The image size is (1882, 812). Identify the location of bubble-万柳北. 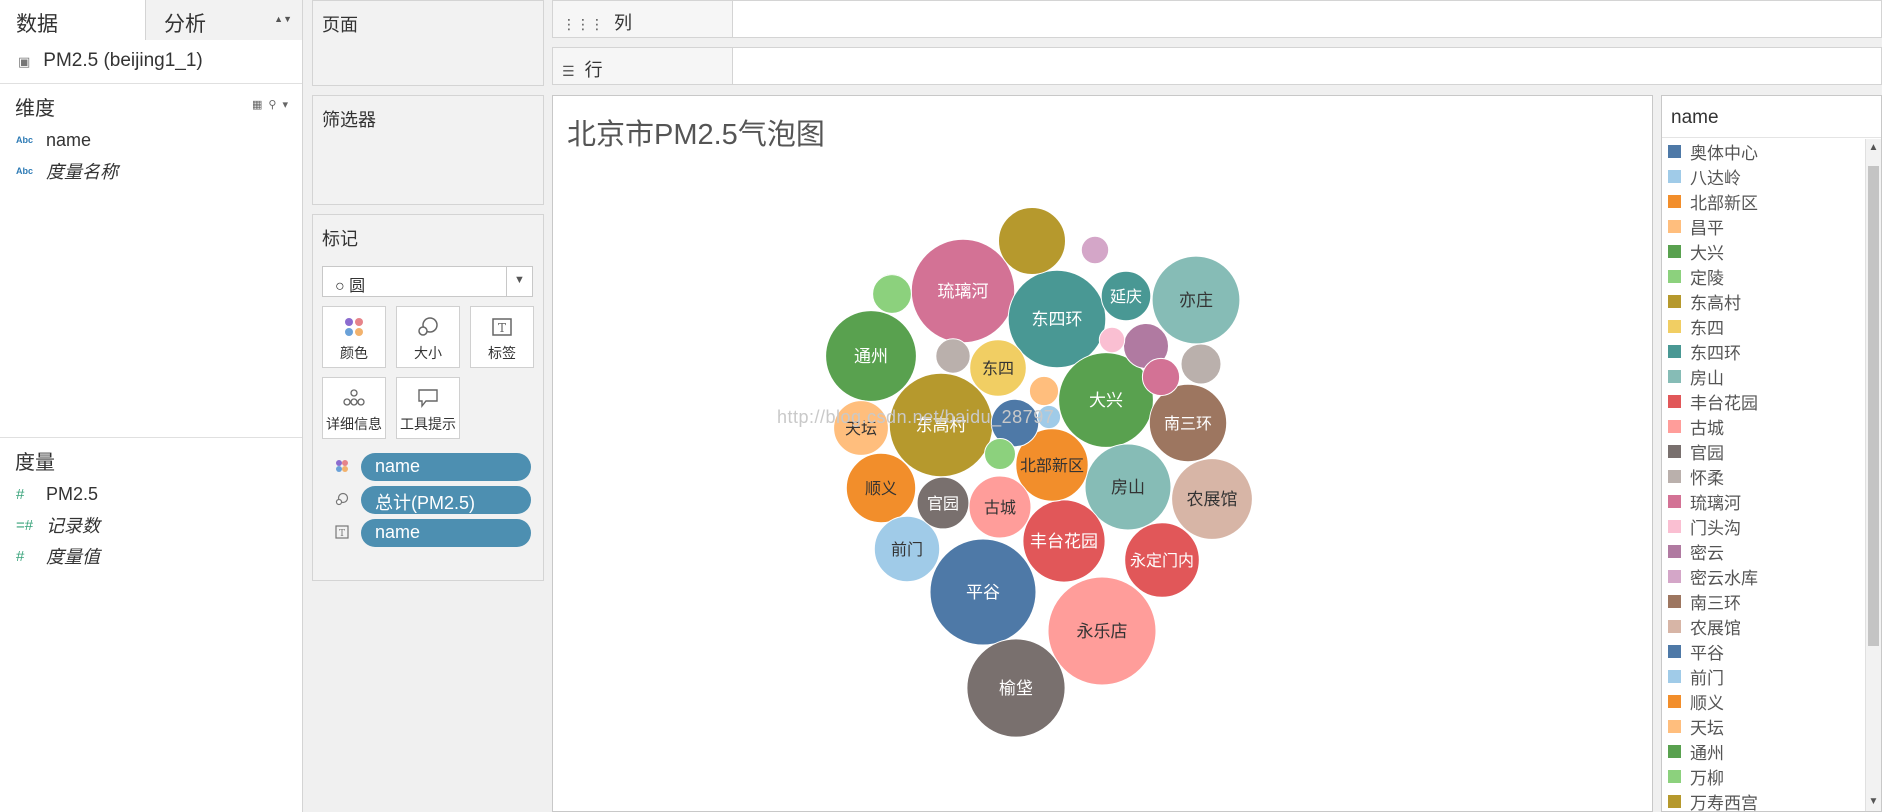
(892, 294).